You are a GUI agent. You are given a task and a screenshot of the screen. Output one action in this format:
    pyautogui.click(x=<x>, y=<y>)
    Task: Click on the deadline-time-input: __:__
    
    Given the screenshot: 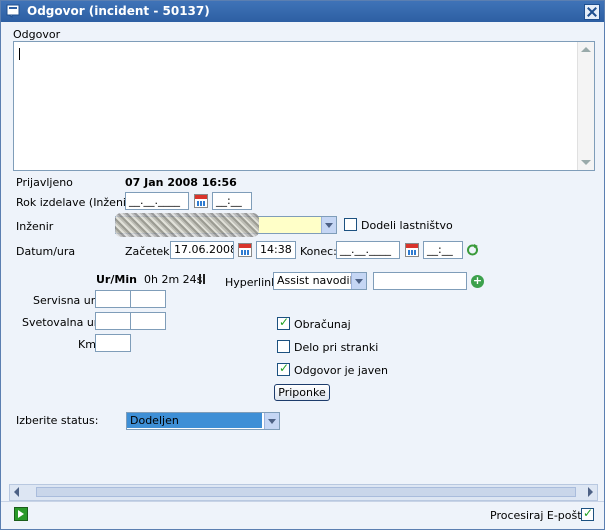 What is the action you would take?
    pyautogui.click(x=232, y=201)
    